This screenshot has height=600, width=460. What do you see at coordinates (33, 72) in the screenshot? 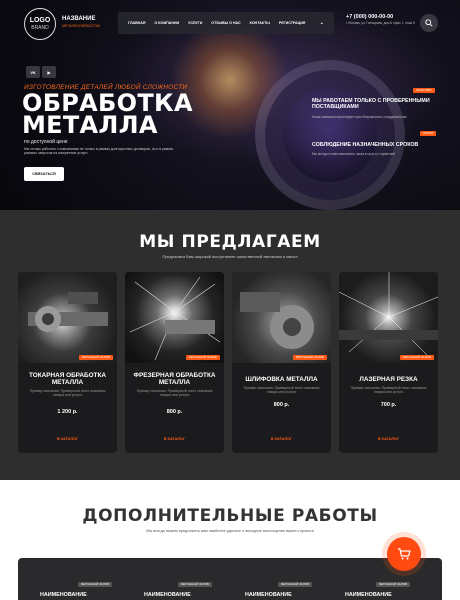
I see `vk-icon: VK` at bounding box center [33, 72].